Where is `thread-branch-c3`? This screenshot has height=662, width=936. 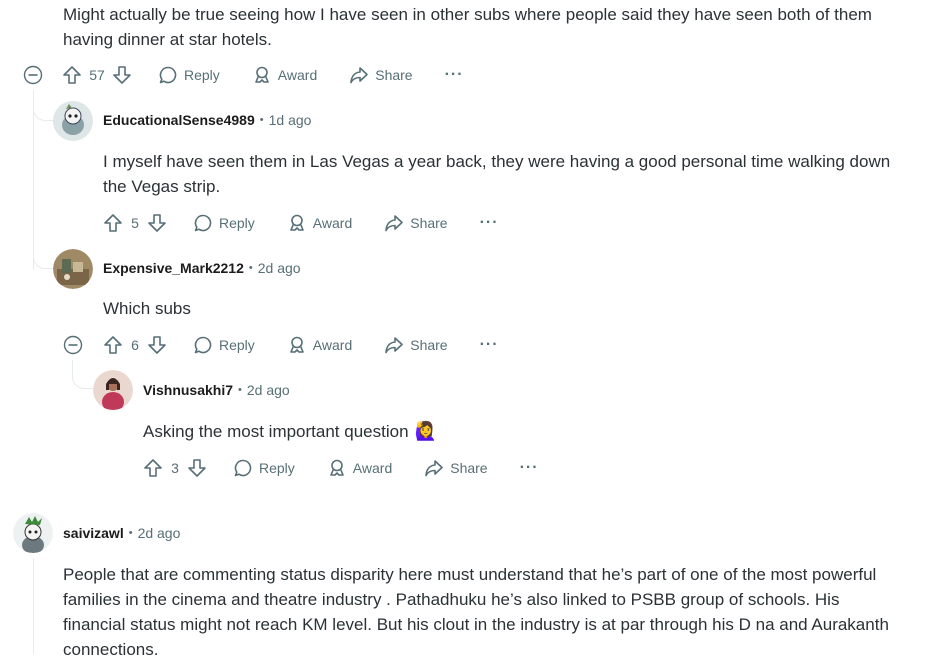 thread-branch-c3 is located at coordinates (82, 381).